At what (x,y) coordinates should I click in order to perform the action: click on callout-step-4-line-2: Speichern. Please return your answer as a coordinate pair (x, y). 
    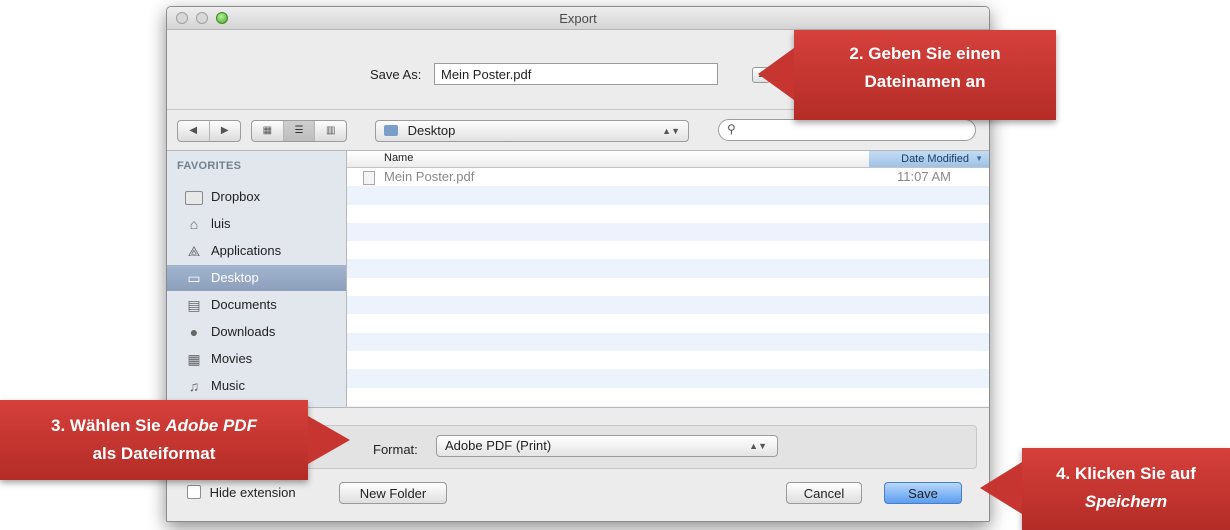
    Looking at the image, I should click on (1126, 502).